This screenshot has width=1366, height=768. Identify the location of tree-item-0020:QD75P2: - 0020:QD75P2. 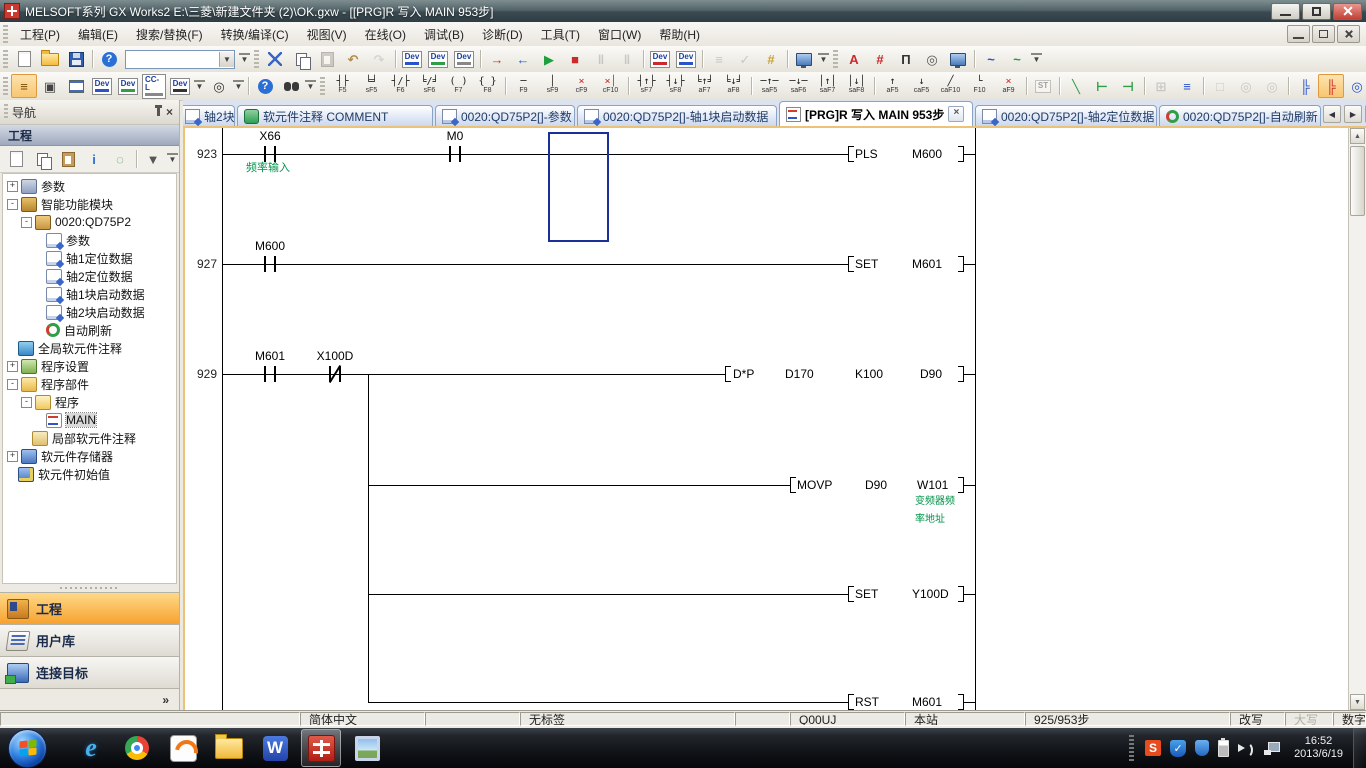
(89, 222).